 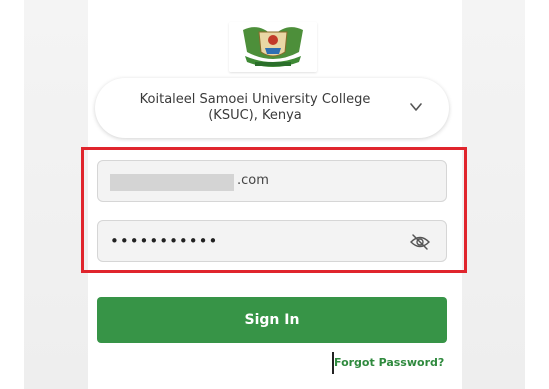 I want to click on university-crest-icon, so click(x=273, y=47).